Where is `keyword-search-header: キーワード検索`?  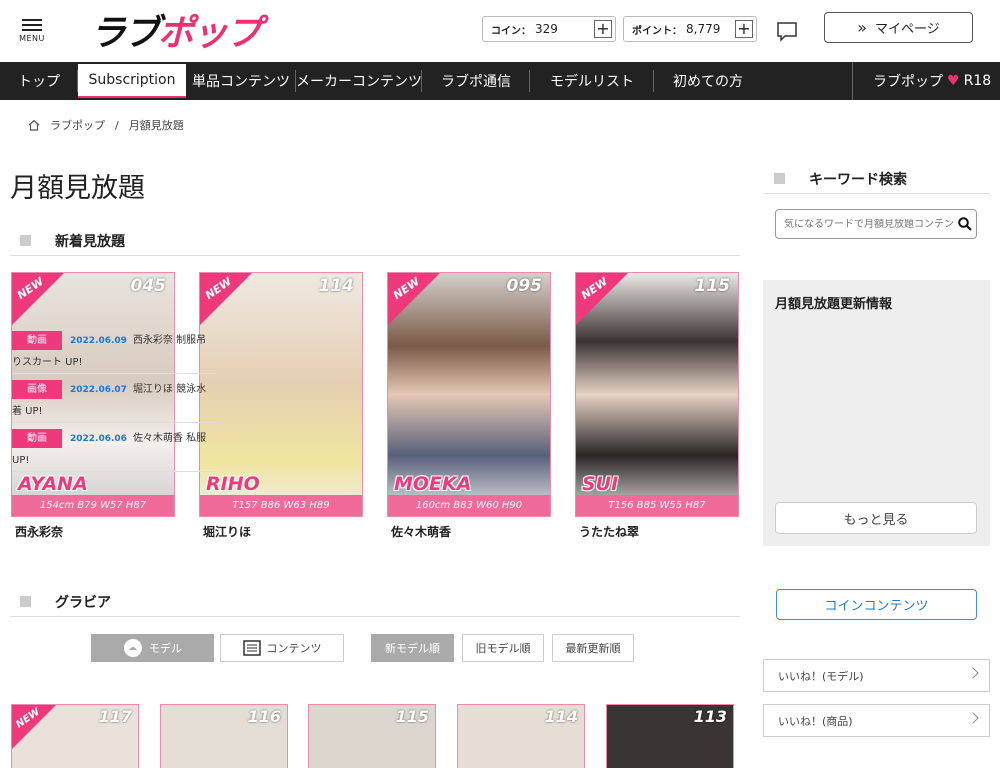
keyword-search-header: キーワード検索 is located at coordinates (877, 179).